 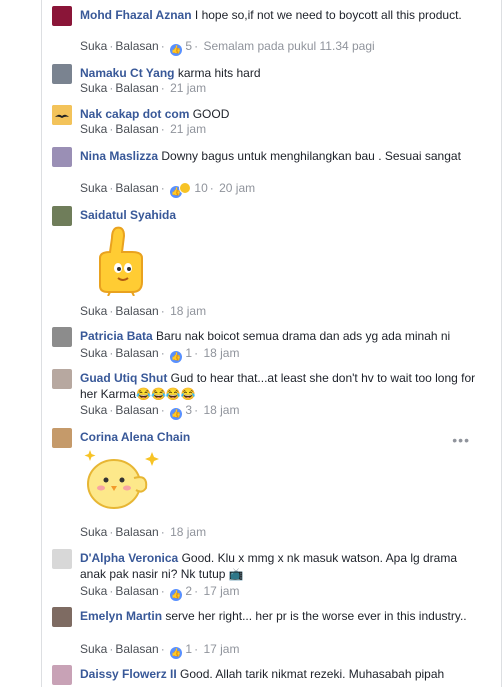 I want to click on reaction-count: 3, so click(x=188, y=410).